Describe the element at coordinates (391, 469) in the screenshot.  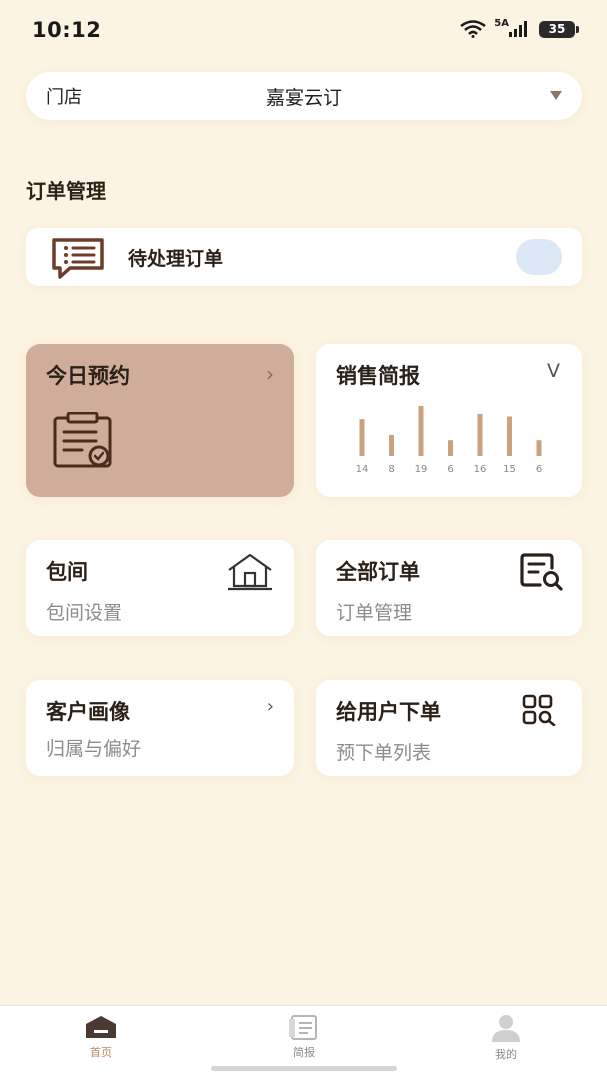
I see `sales-bar-label: 8` at that location.